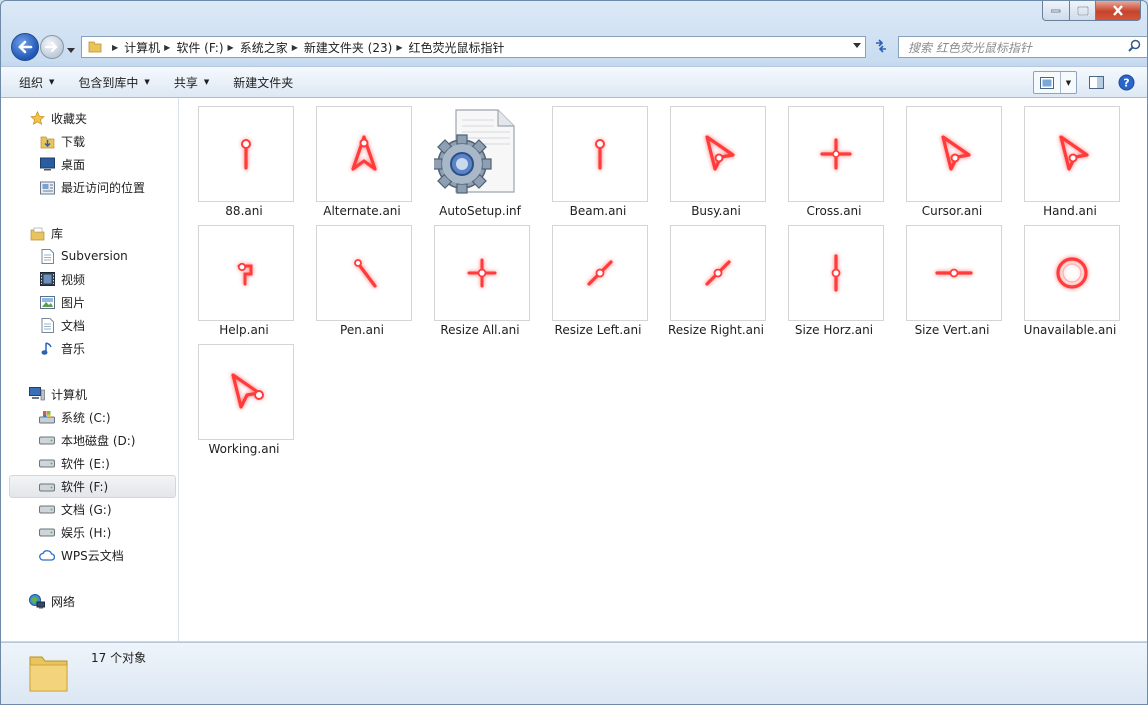 Image resolution: width=1148 pixels, height=705 pixels. Describe the element at coordinates (1118, 11) in the screenshot. I see `close-button` at that location.